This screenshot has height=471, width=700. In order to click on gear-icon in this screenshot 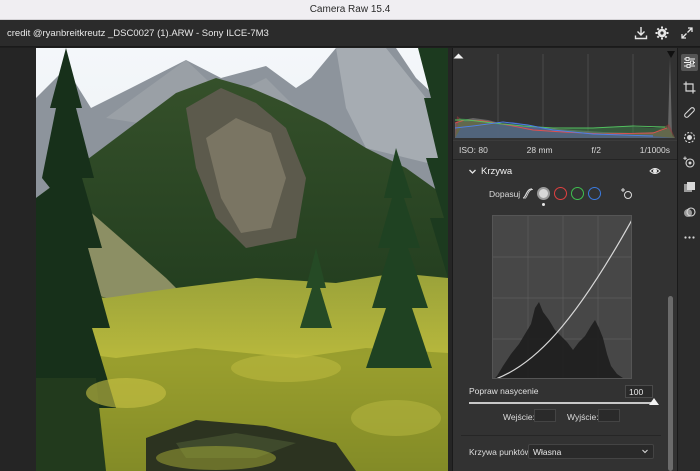, I will do `click(662, 33)`.